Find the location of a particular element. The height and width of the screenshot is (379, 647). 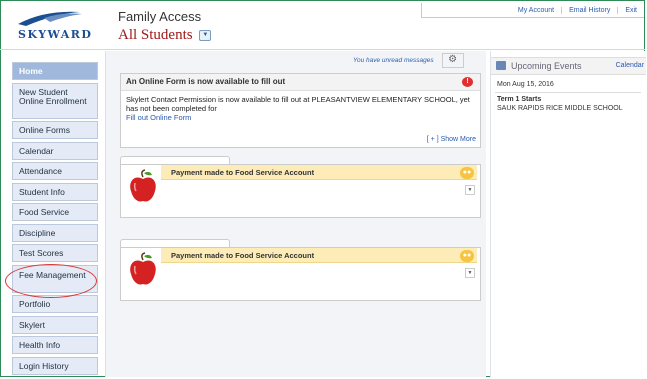

dropdown-icon: ▼ is located at coordinates (205, 36).